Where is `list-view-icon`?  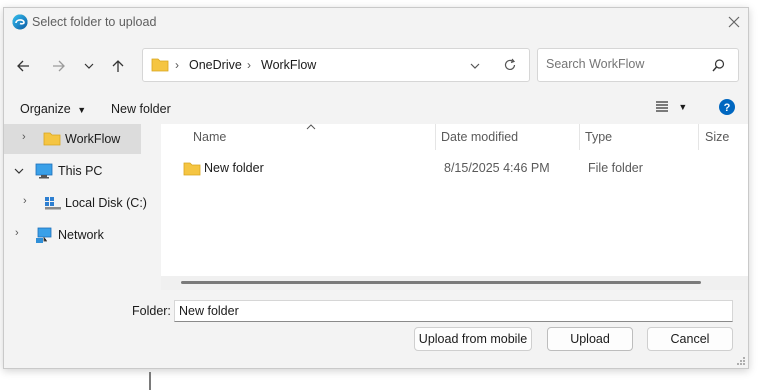 list-view-icon is located at coordinates (662, 106).